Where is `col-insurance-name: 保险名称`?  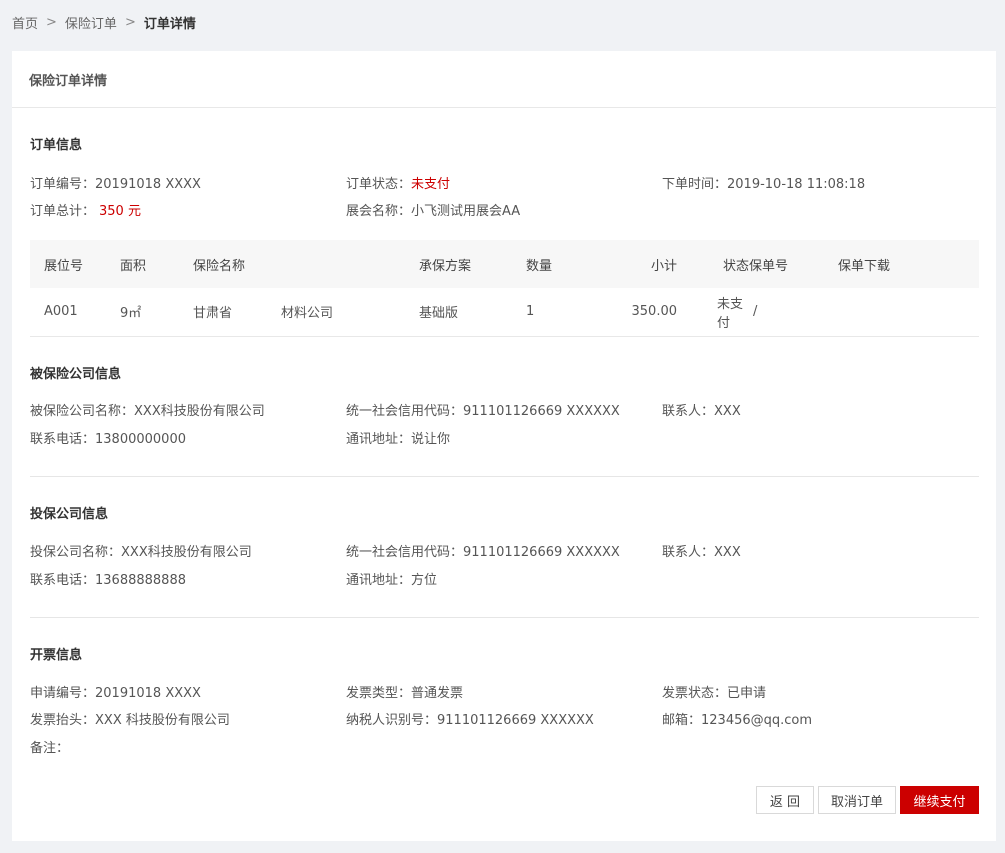 col-insurance-name: 保险名称 is located at coordinates (237, 264).